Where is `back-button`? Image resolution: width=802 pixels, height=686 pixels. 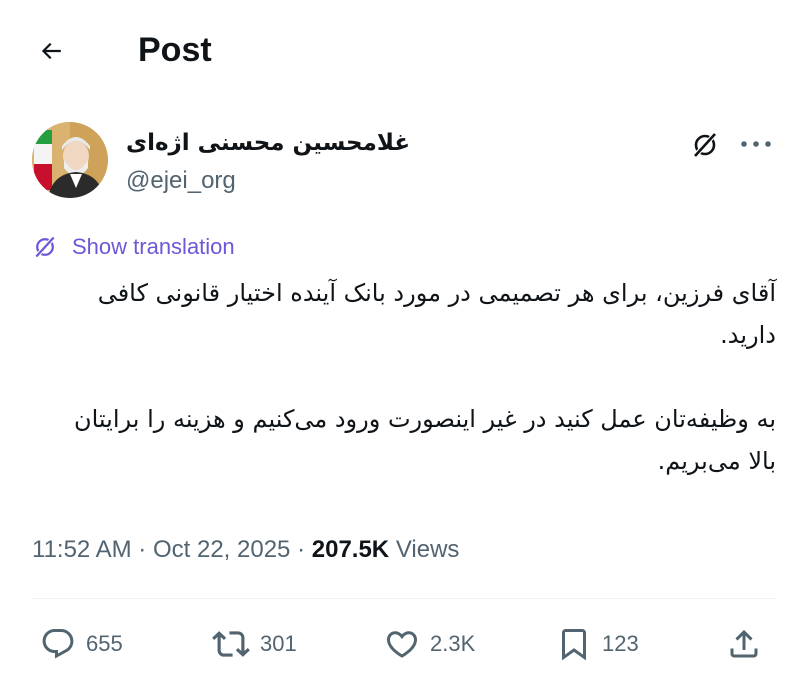 back-button is located at coordinates (51, 51).